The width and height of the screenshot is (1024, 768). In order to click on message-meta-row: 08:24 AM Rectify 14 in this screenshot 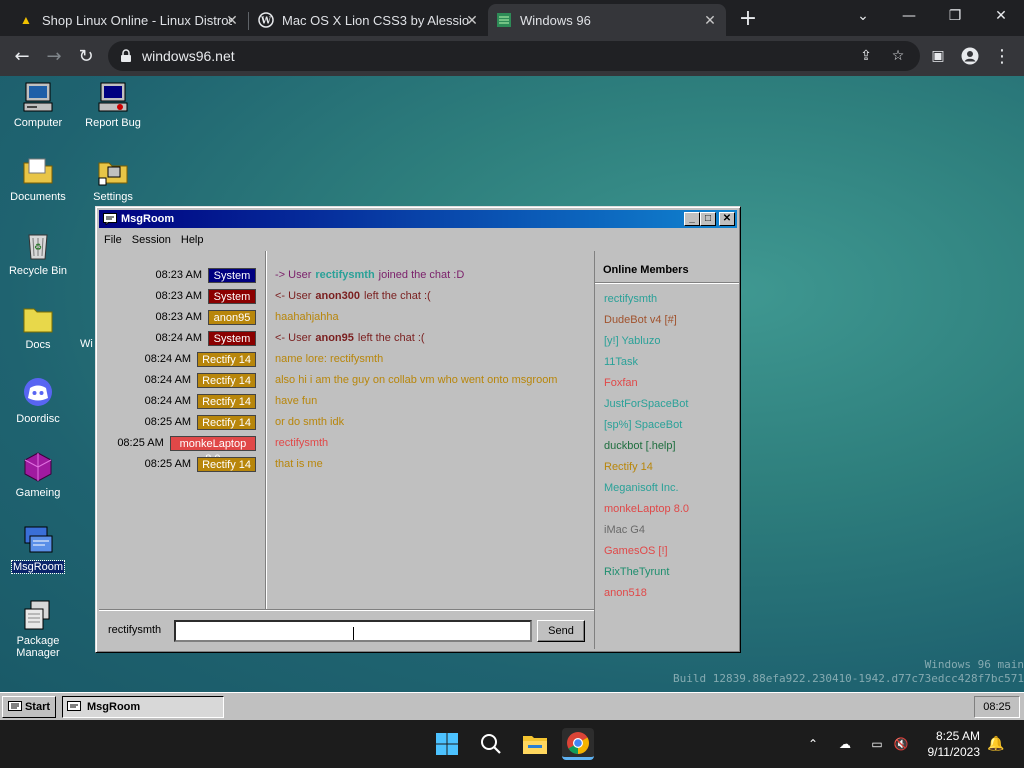, I will do `click(177, 401)`.